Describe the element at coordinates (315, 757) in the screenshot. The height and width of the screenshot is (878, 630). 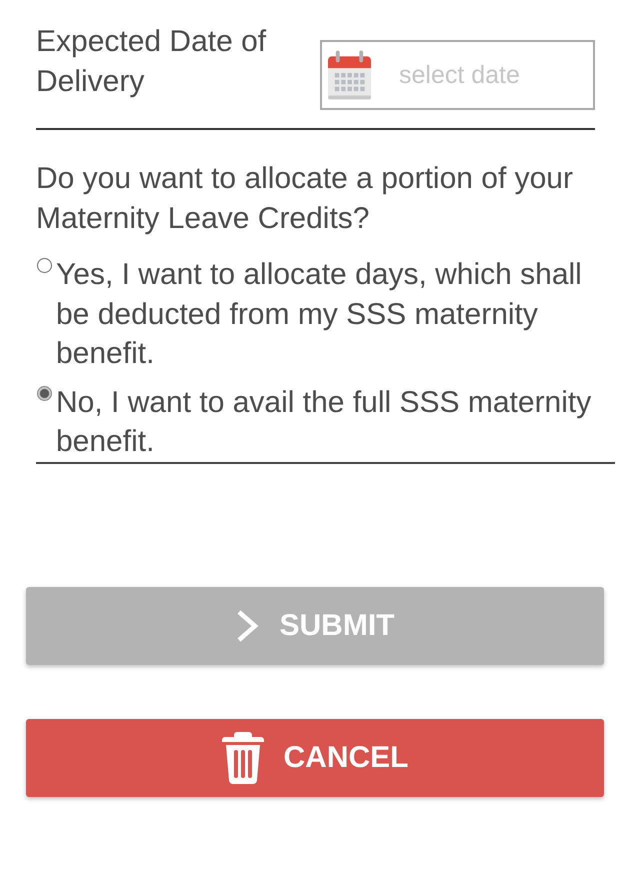
I see `cancel-button: CANCEL` at that location.